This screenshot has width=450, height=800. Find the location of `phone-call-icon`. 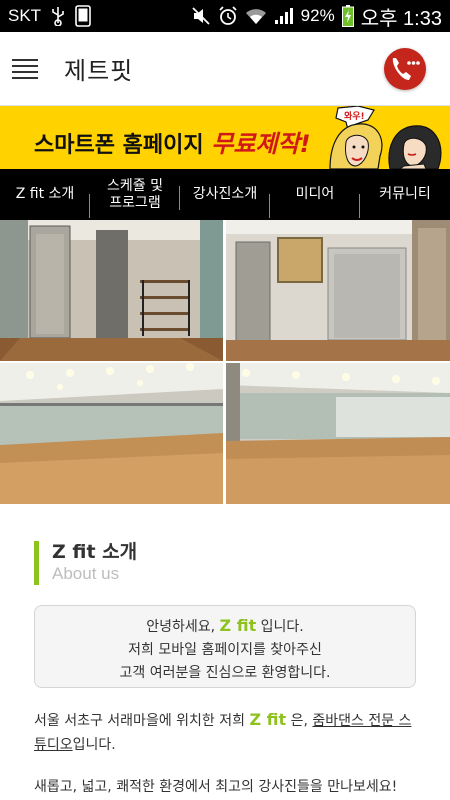

phone-call-icon is located at coordinates (406, 69).